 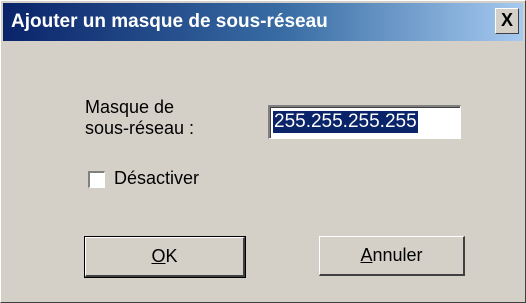 What do you see at coordinates (397, 255) in the screenshot?
I see `cancel-button-rest: nnuler` at bounding box center [397, 255].